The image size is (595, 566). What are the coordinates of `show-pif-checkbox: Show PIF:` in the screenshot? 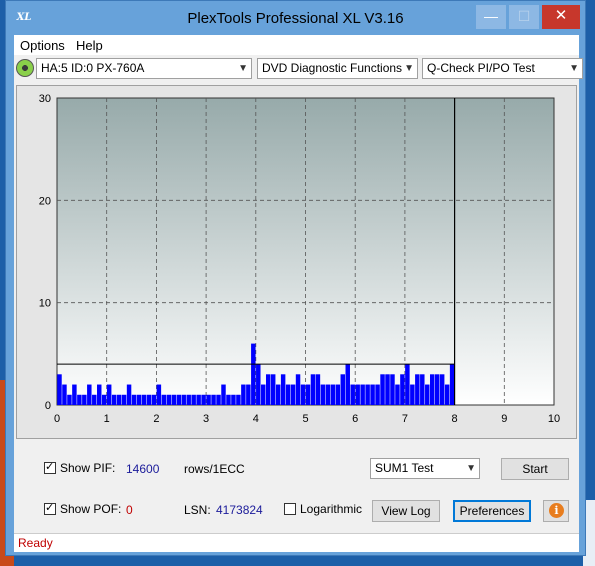 It's located at (80, 467).